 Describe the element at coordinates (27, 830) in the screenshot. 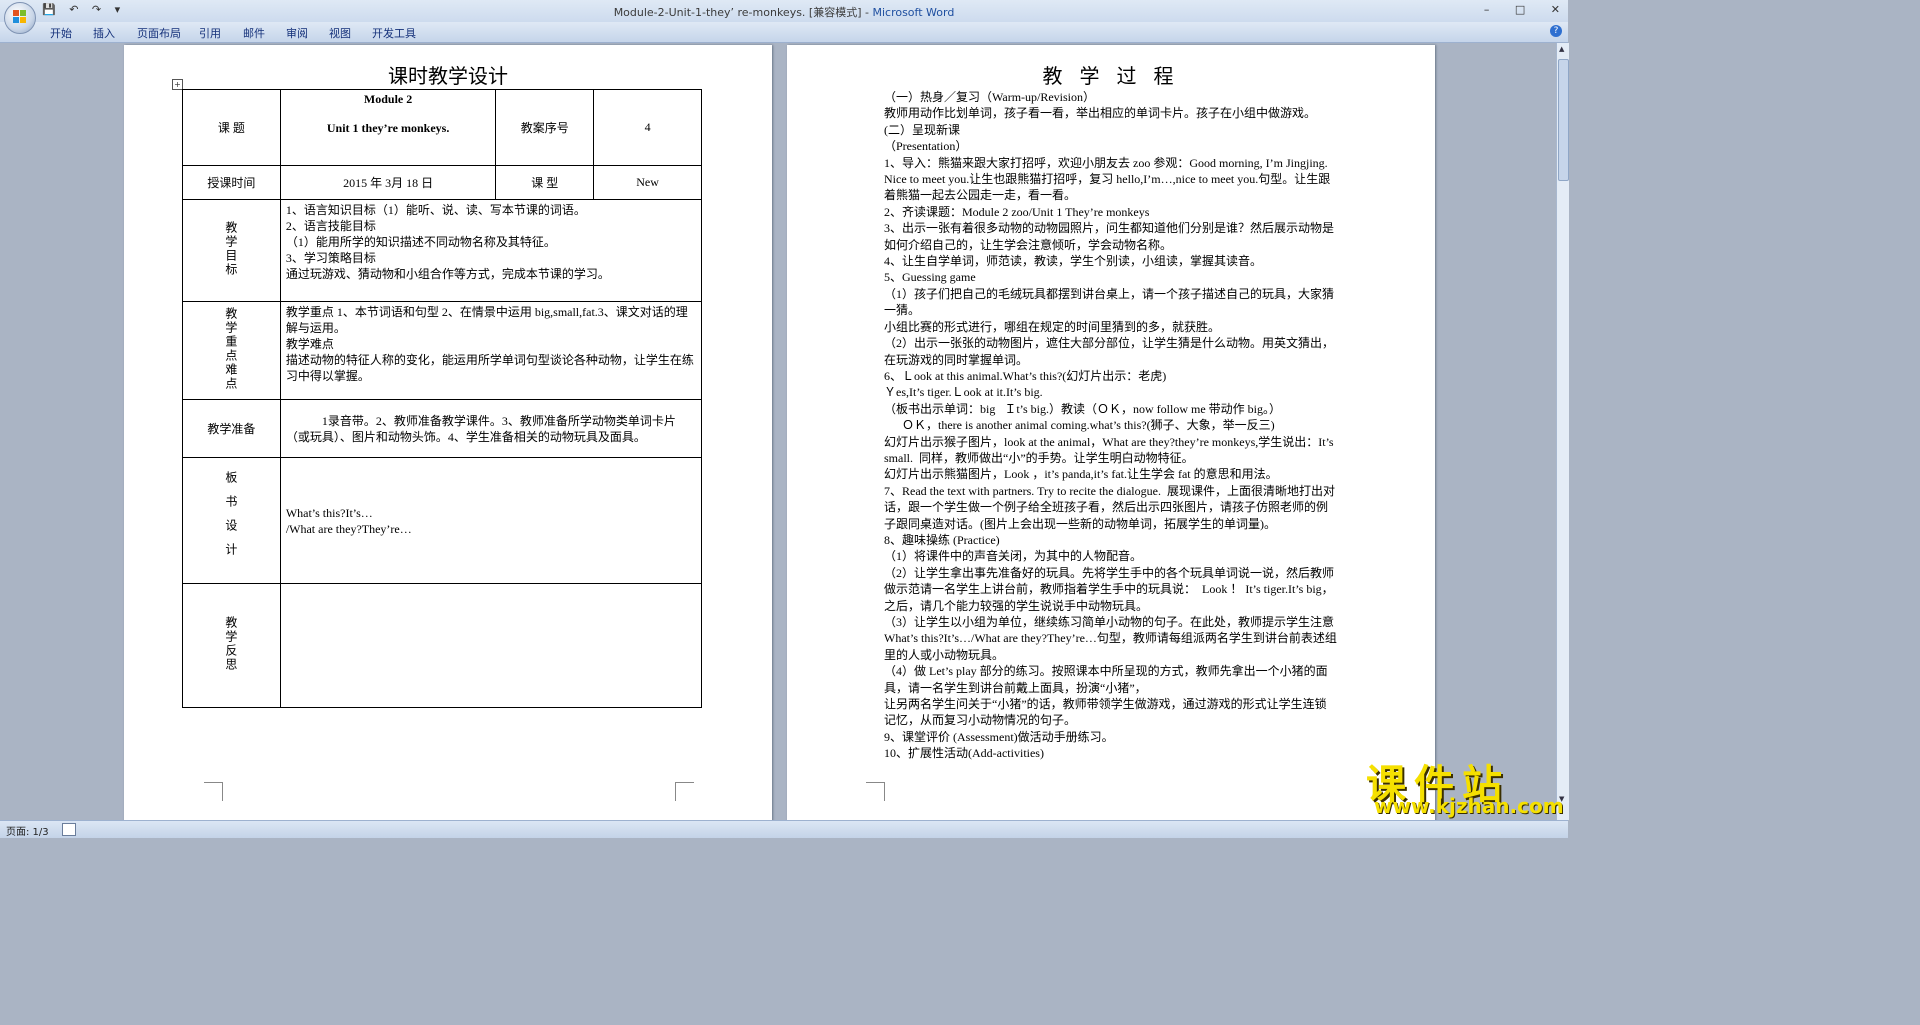

I see `page-indicator: 页面: 1/3` at that location.